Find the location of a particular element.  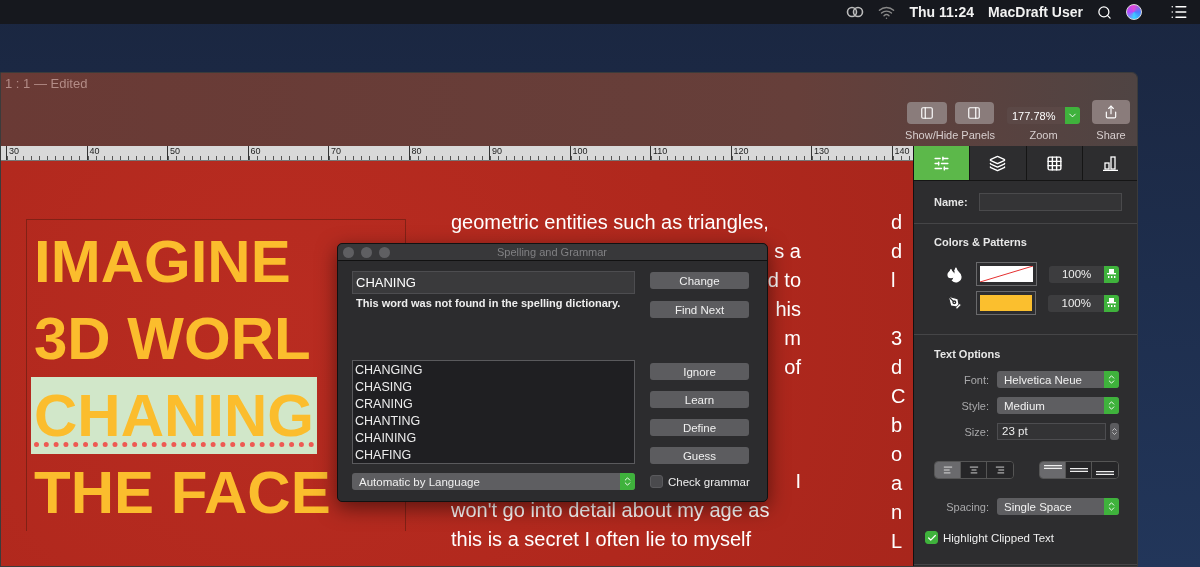

body-text-line: m is located at coordinates (792, 338).